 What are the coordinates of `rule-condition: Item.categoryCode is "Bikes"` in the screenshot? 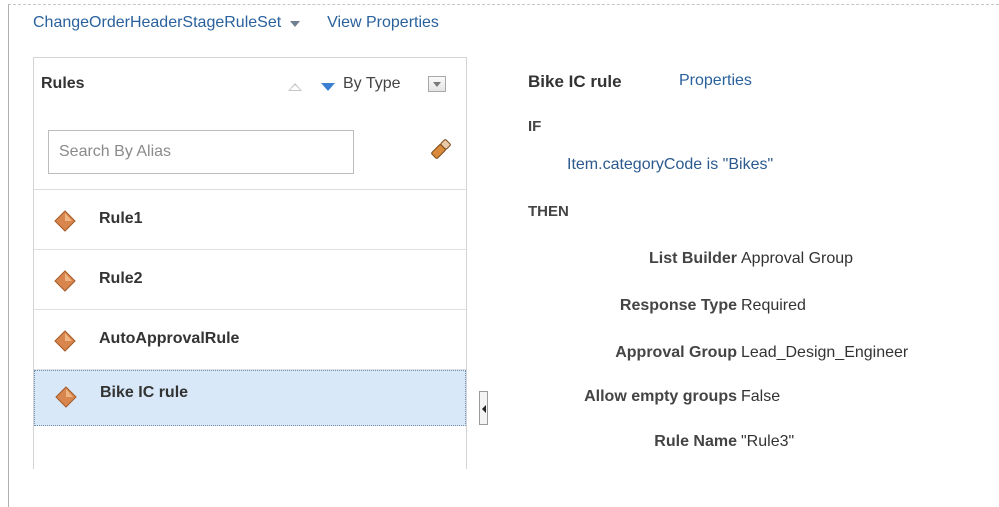 It's located at (670, 165).